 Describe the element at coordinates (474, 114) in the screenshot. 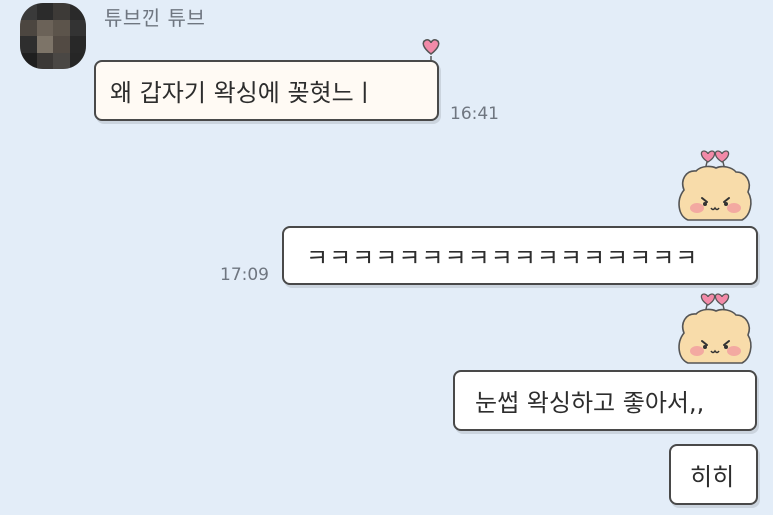

I see `message-time: 16:41` at that location.